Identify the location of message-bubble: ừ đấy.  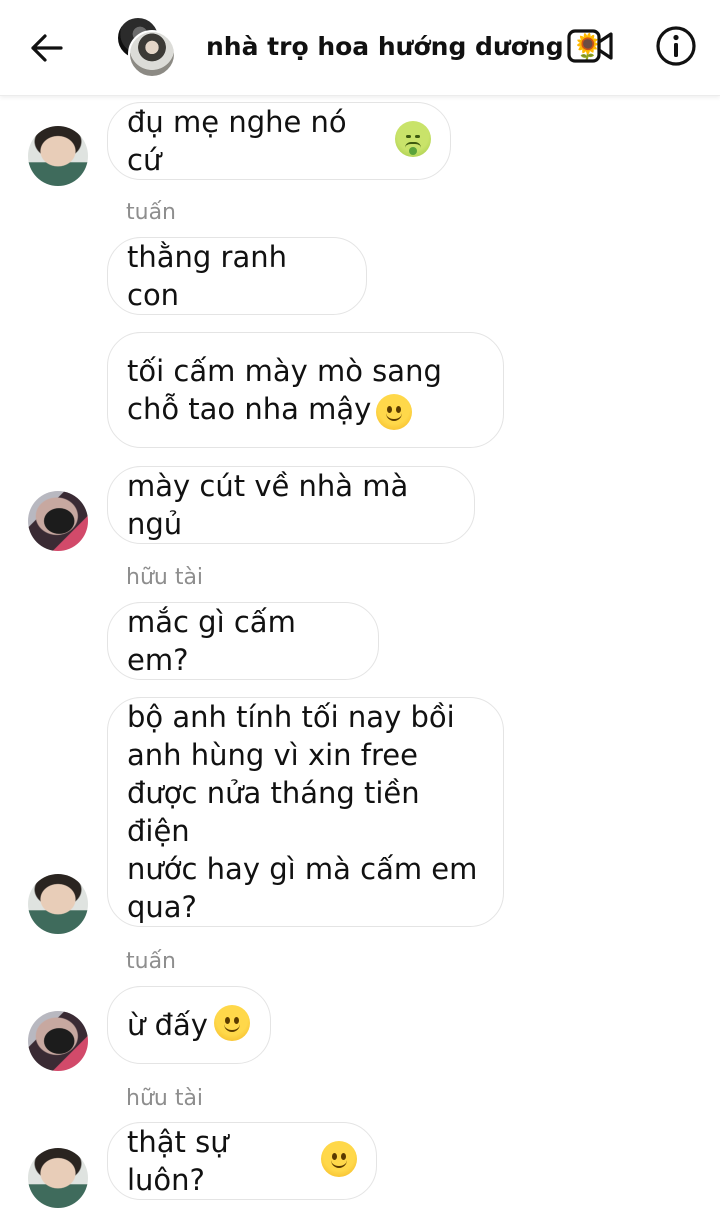
(189, 1025).